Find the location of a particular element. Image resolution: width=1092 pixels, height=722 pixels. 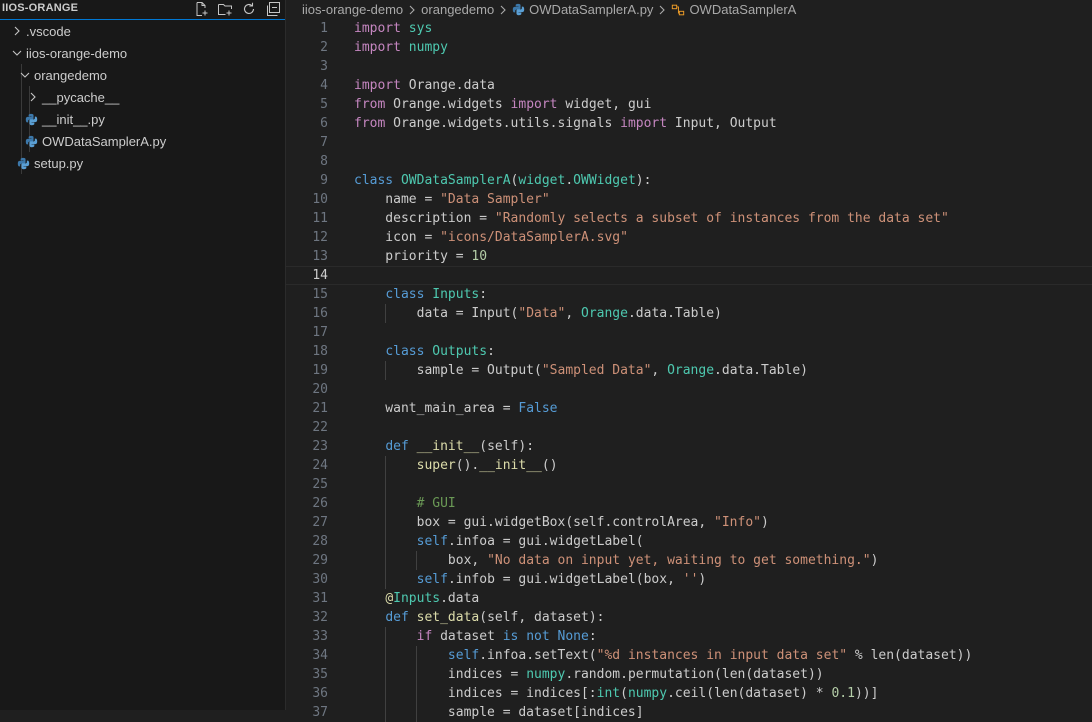

code-line: 10 name = "Data Sampler" is located at coordinates (689, 199).